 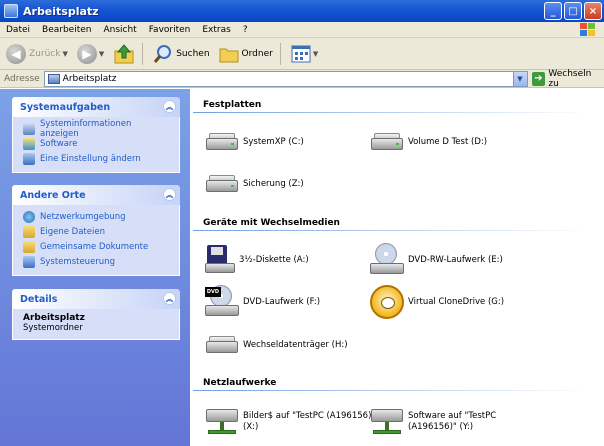 I want to click on address-label: Adresse, so click(x=22, y=78).